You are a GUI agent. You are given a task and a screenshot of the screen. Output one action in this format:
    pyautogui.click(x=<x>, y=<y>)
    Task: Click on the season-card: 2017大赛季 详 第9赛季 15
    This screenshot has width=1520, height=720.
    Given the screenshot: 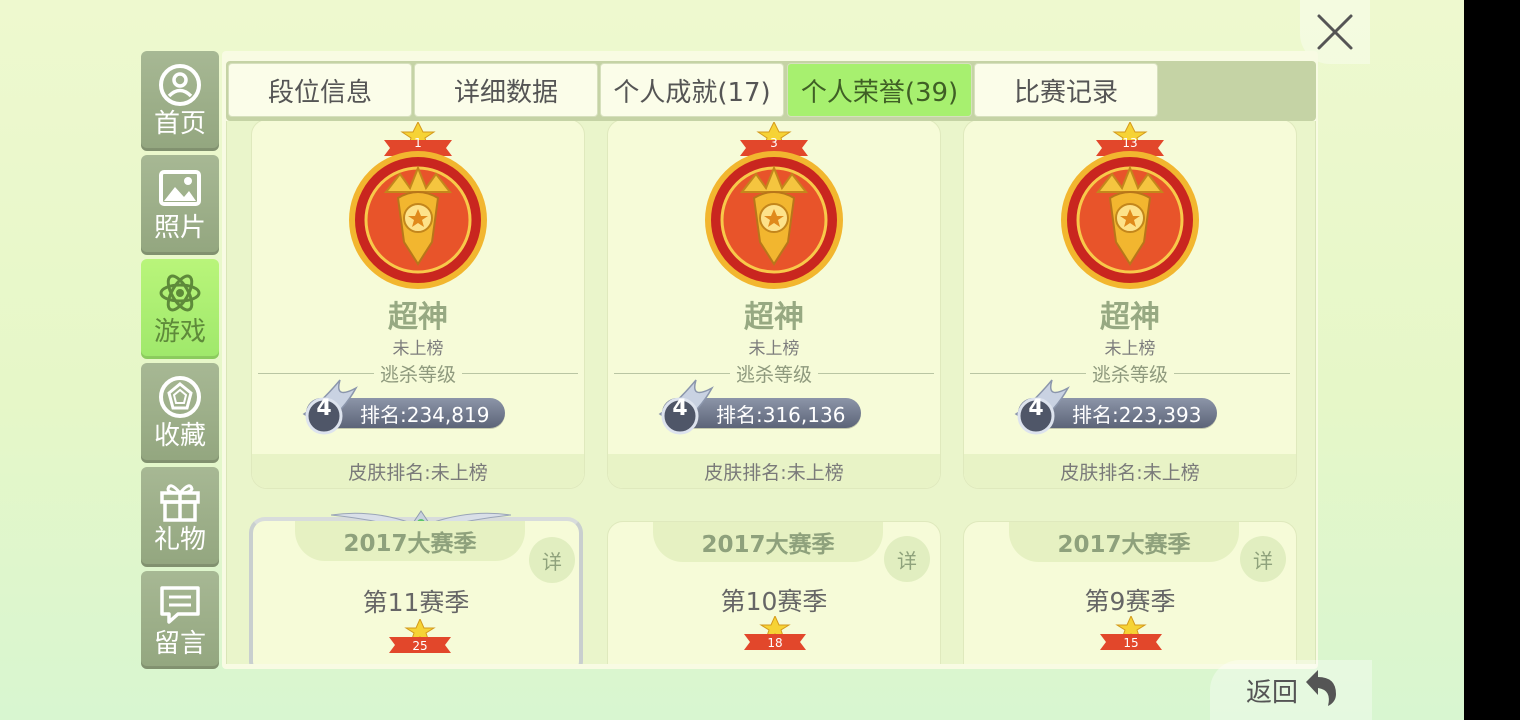 What is the action you would take?
    pyautogui.click(x=1130, y=592)
    